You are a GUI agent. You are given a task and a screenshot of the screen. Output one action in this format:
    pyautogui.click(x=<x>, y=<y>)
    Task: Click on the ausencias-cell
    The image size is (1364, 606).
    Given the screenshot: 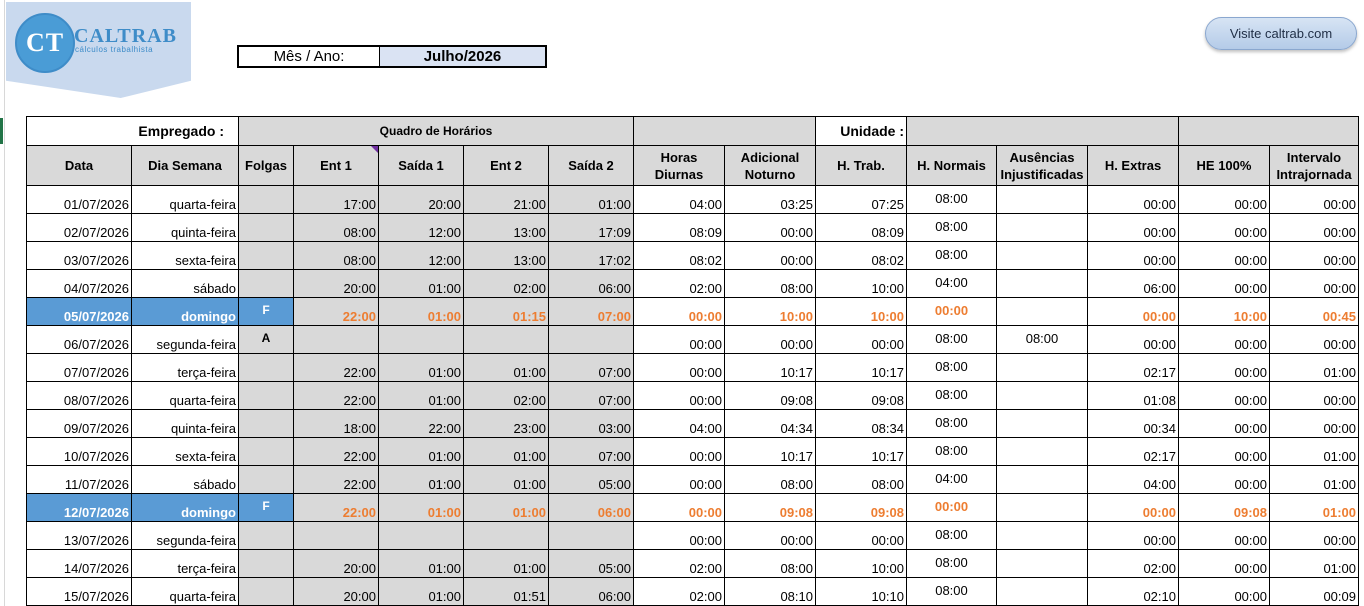 What is the action you would take?
    pyautogui.click(x=1042, y=227)
    